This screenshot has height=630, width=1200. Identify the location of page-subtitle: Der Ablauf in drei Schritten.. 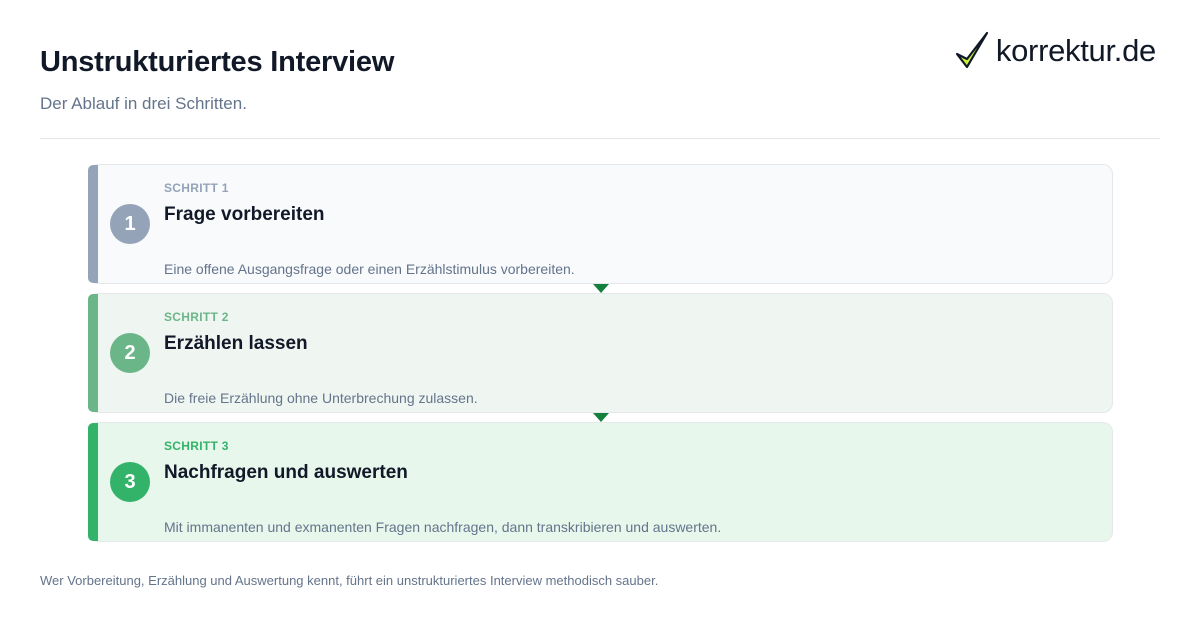
(143, 103).